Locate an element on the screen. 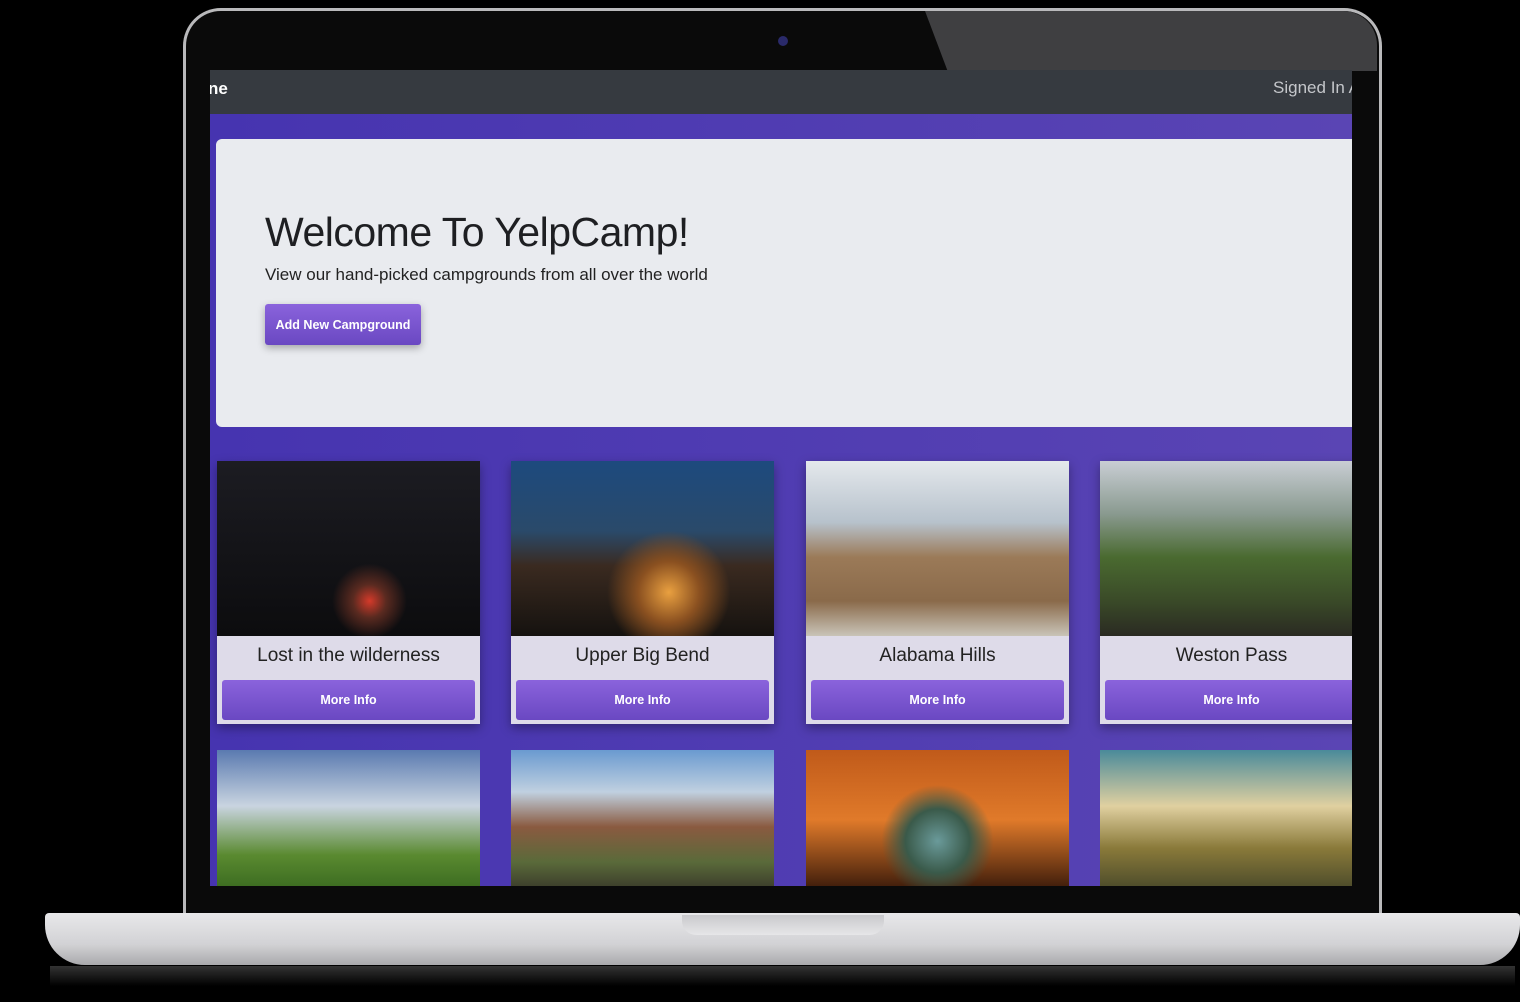 Image resolution: width=1520 pixels, height=1002 pixels. webcam-icon is located at coordinates (783, 41).